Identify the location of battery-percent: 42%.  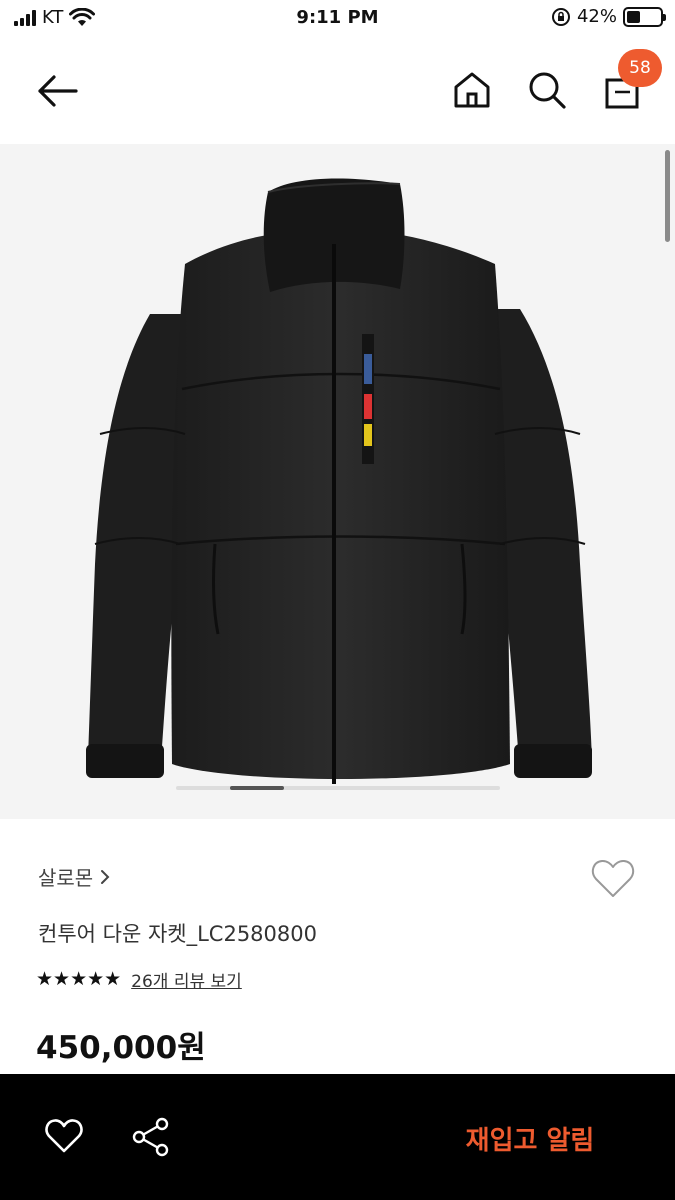
(596, 16).